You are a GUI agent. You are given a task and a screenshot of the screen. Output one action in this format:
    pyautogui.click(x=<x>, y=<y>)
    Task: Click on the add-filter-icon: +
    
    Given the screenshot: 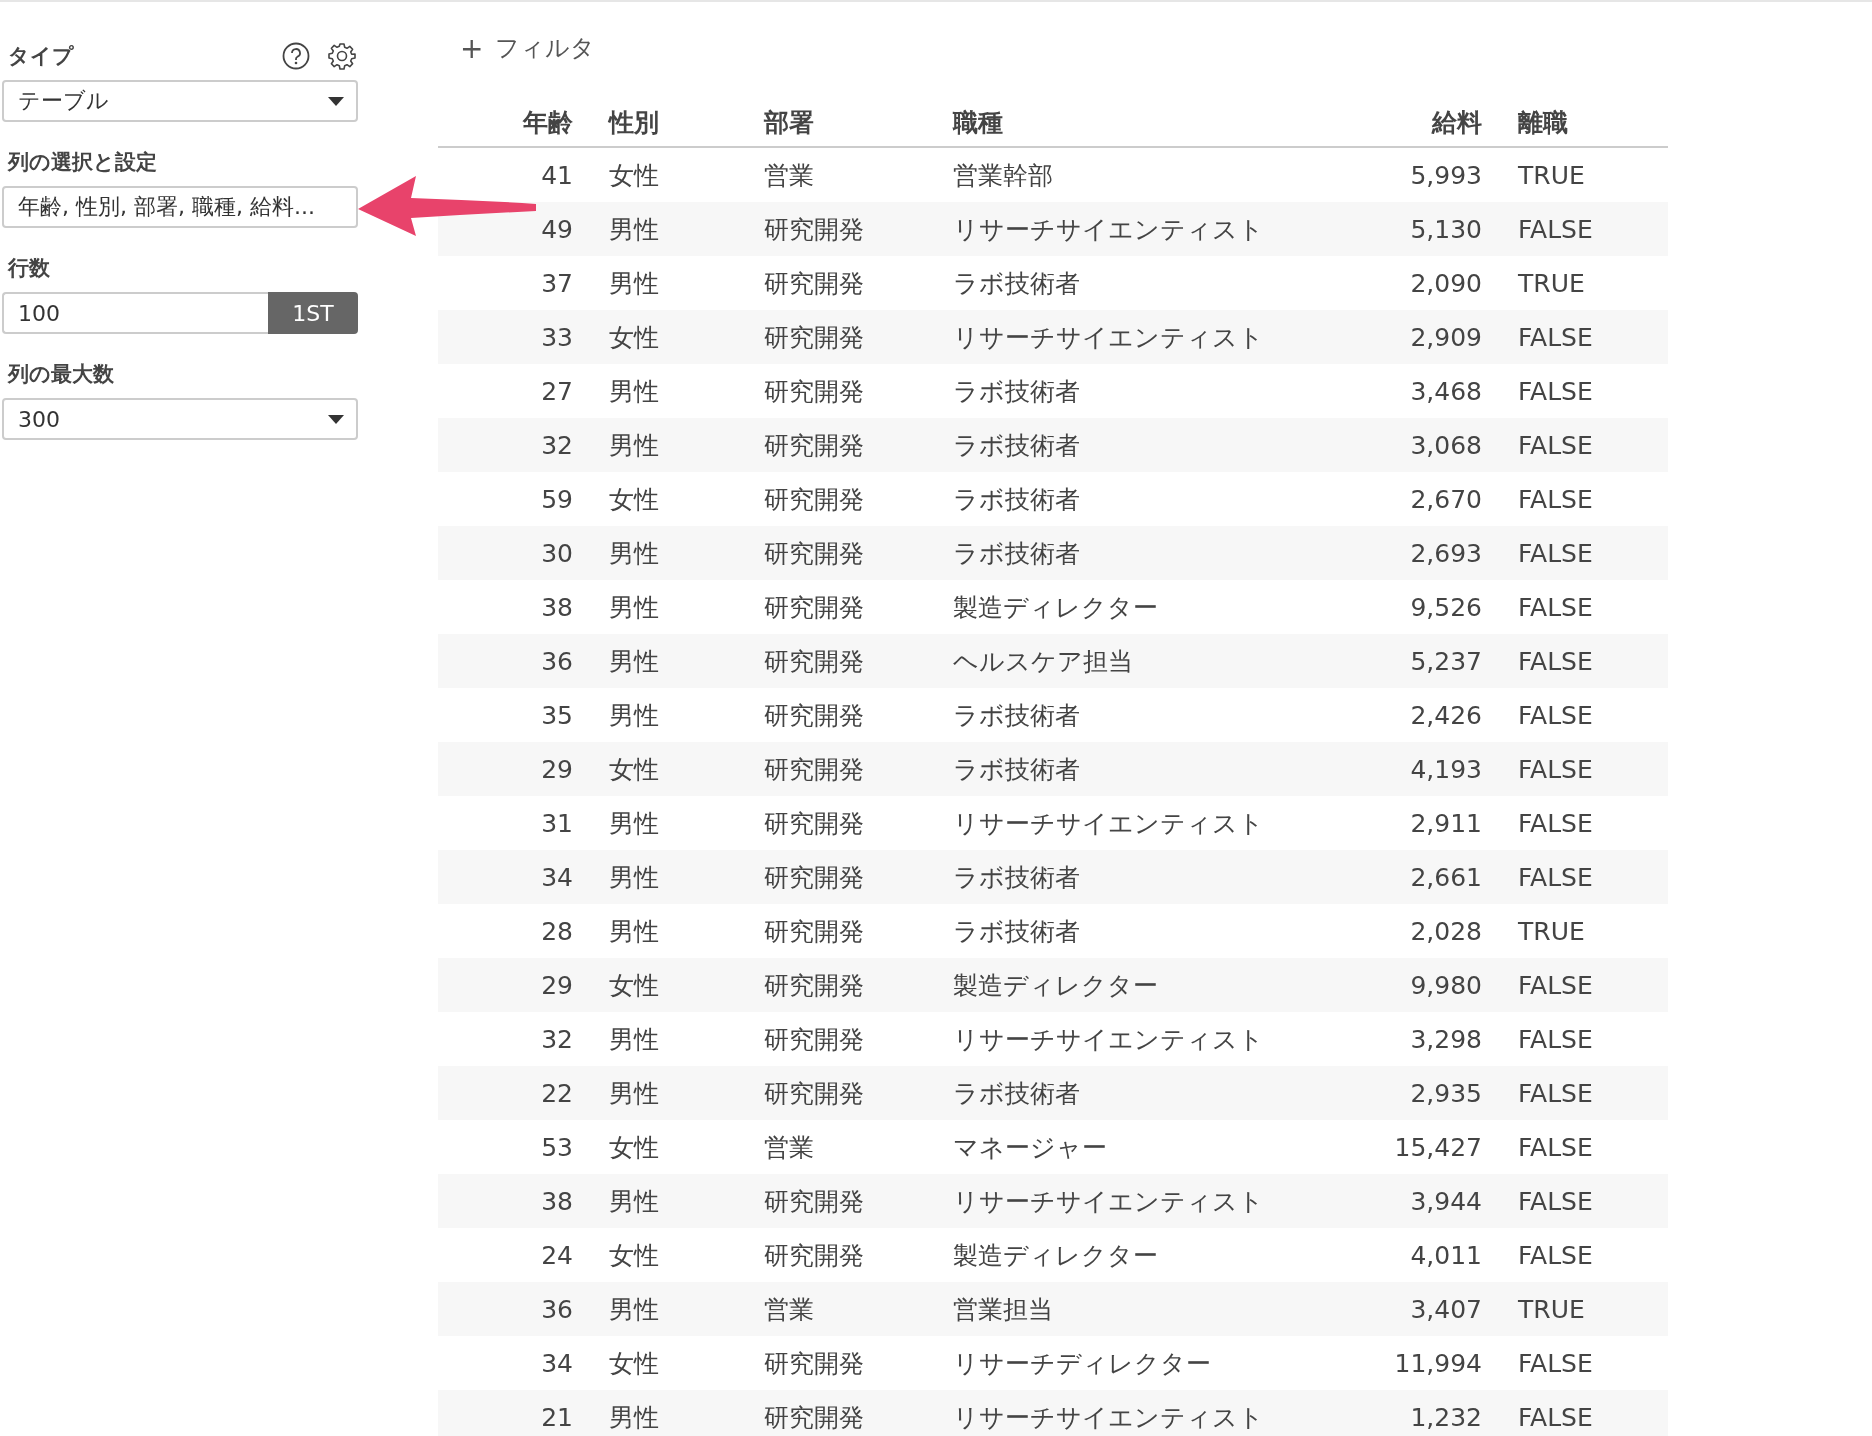 What is the action you would take?
    pyautogui.click(x=472, y=48)
    